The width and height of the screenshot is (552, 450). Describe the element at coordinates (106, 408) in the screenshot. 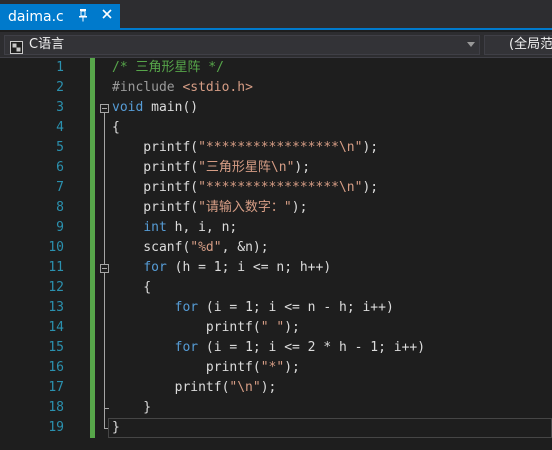

I see `outline-end-for` at that location.